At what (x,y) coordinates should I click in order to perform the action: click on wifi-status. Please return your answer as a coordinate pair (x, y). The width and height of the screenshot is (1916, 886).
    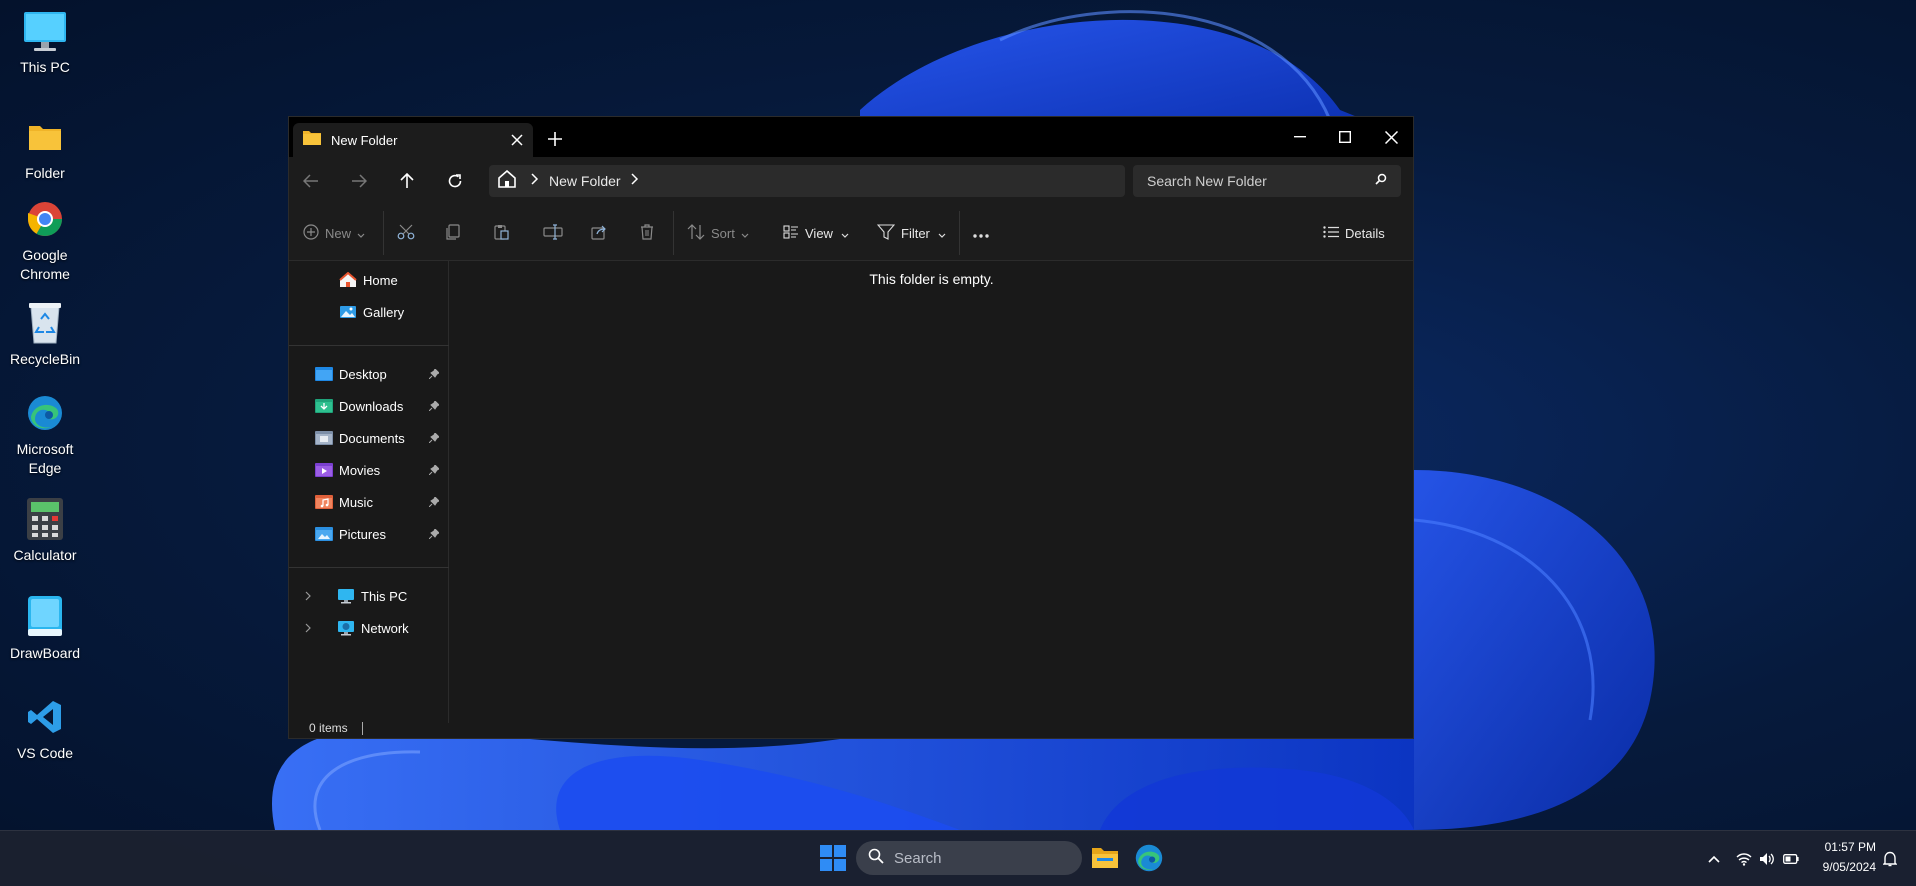
    Looking at the image, I should click on (1744, 859).